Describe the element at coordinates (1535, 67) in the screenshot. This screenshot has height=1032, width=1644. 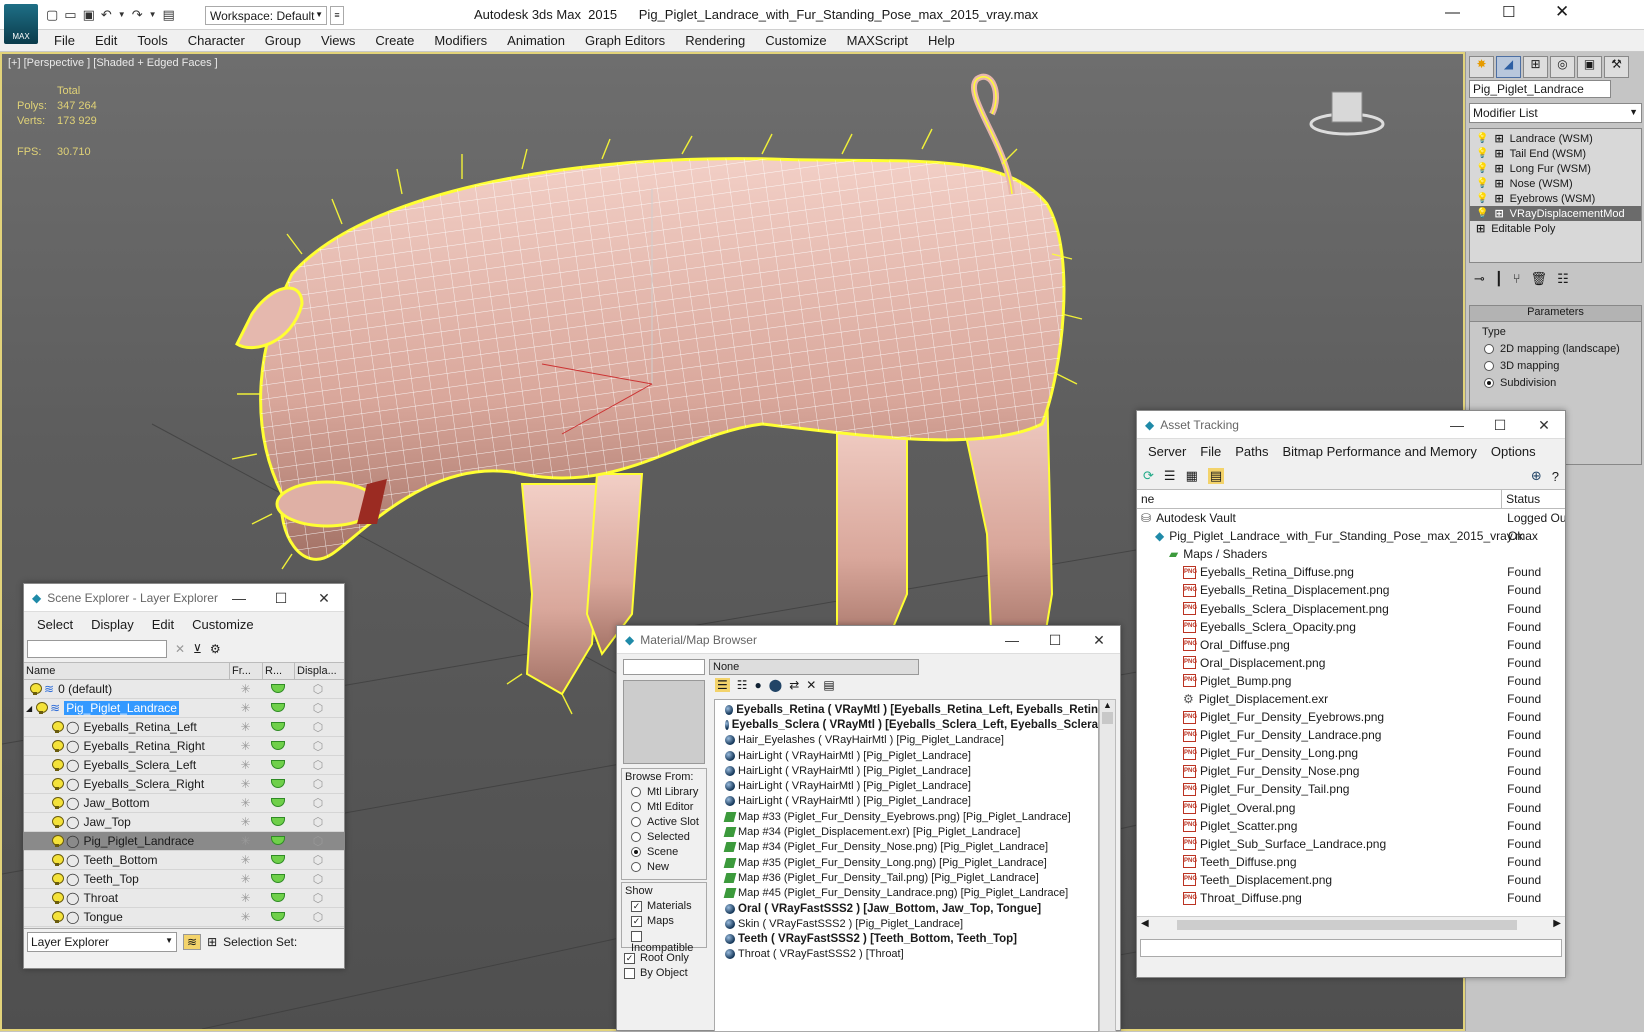
I see `hierarchy-tab-icon: ⊞` at that location.